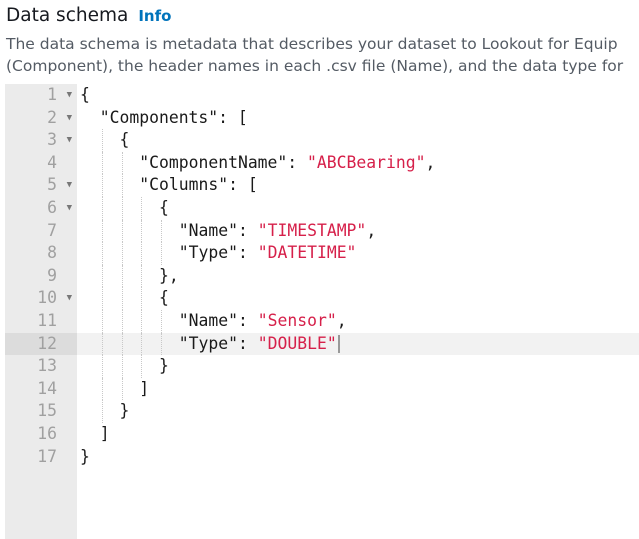 The width and height of the screenshot is (639, 539). I want to click on code-line: 1 ▼{, so click(322, 95).